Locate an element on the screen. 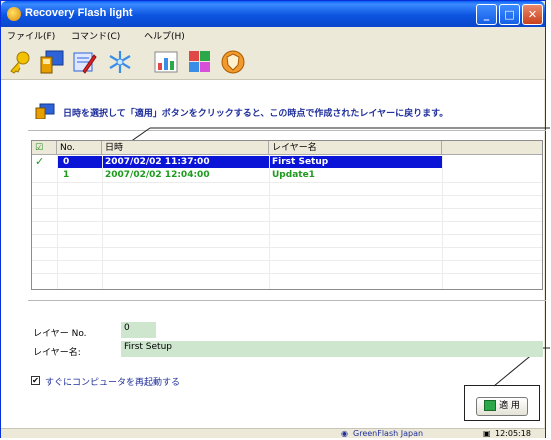 The height and width of the screenshot is (440, 551). shield-icon is located at coordinates (233, 62).